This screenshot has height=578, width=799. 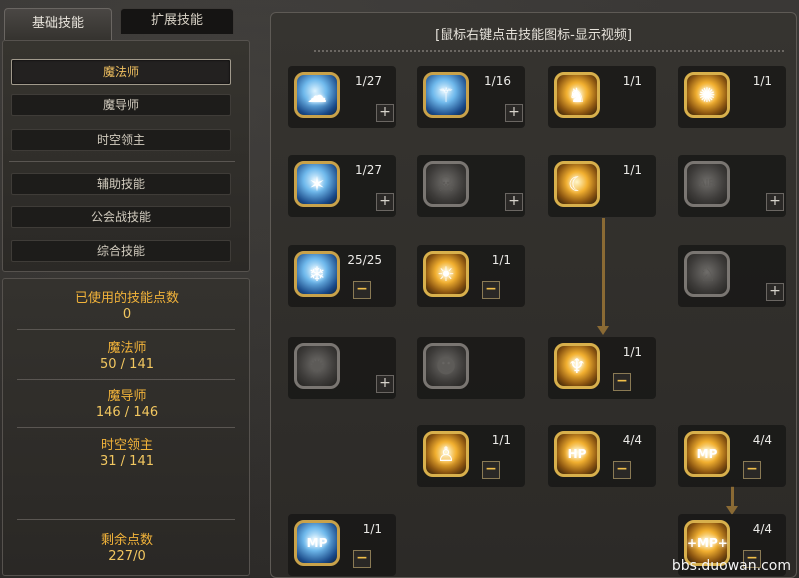 I want to click on category-warlock: 魔导师, so click(x=121, y=105).